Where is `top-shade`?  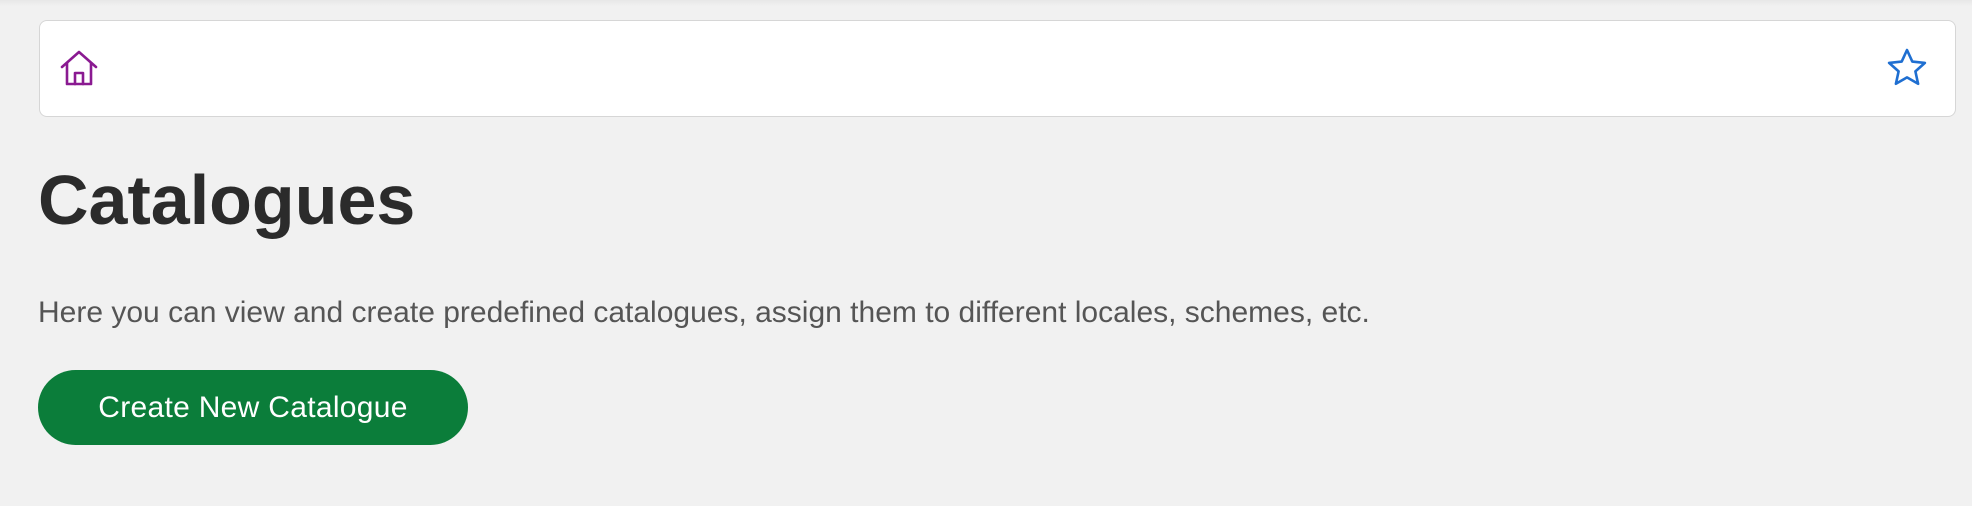 top-shade is located at coordinates (986, 3).